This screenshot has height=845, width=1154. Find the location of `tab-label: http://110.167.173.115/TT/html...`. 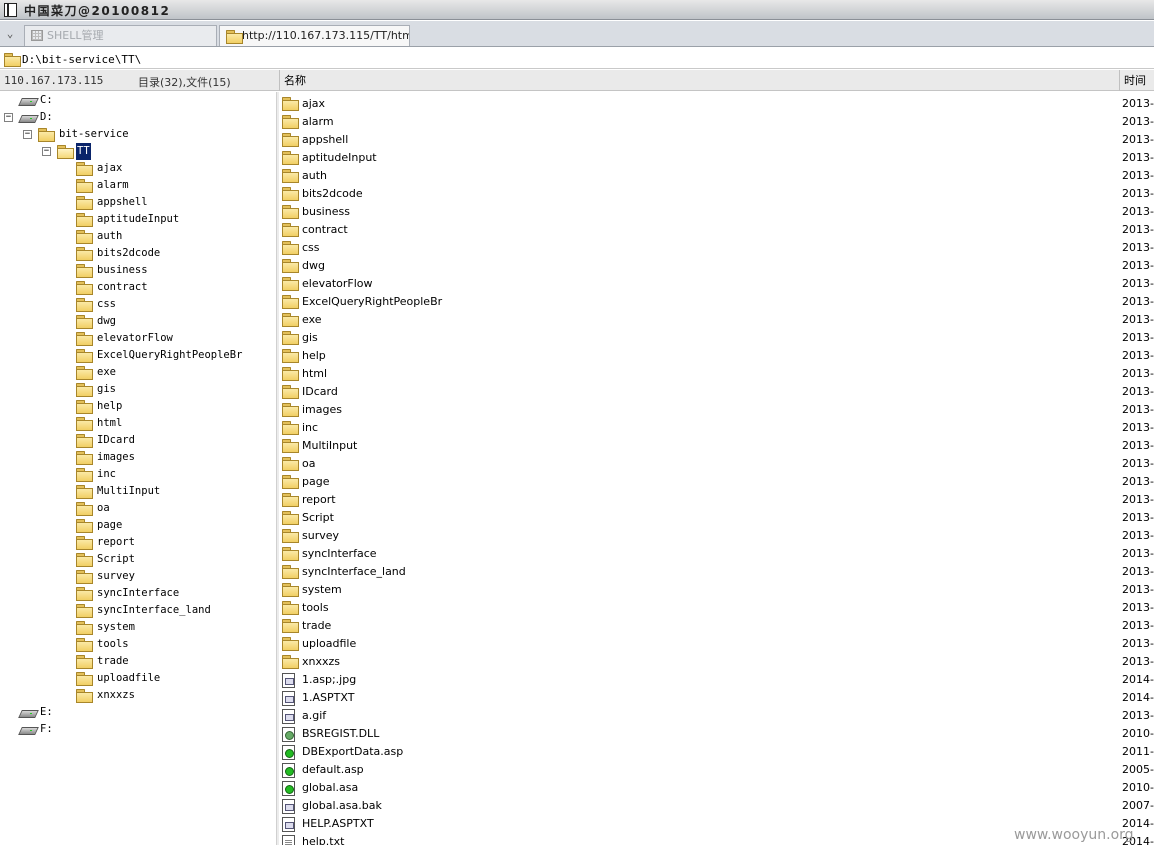

tab-label: http://110.167.173.115/TT/html... is located at coordinates (326, 35).